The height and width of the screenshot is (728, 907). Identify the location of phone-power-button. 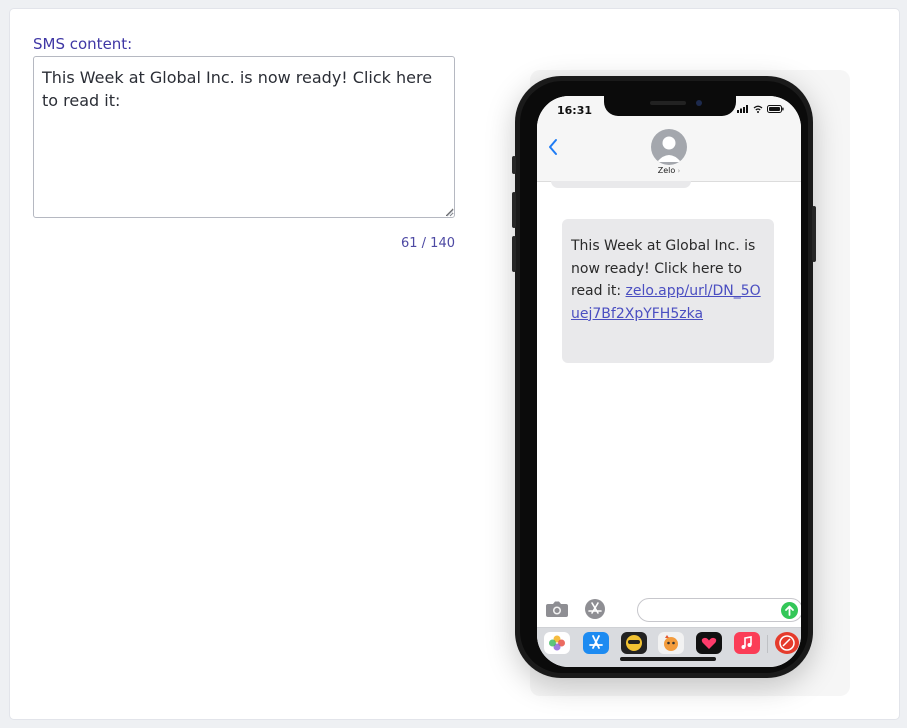
(814, 234).